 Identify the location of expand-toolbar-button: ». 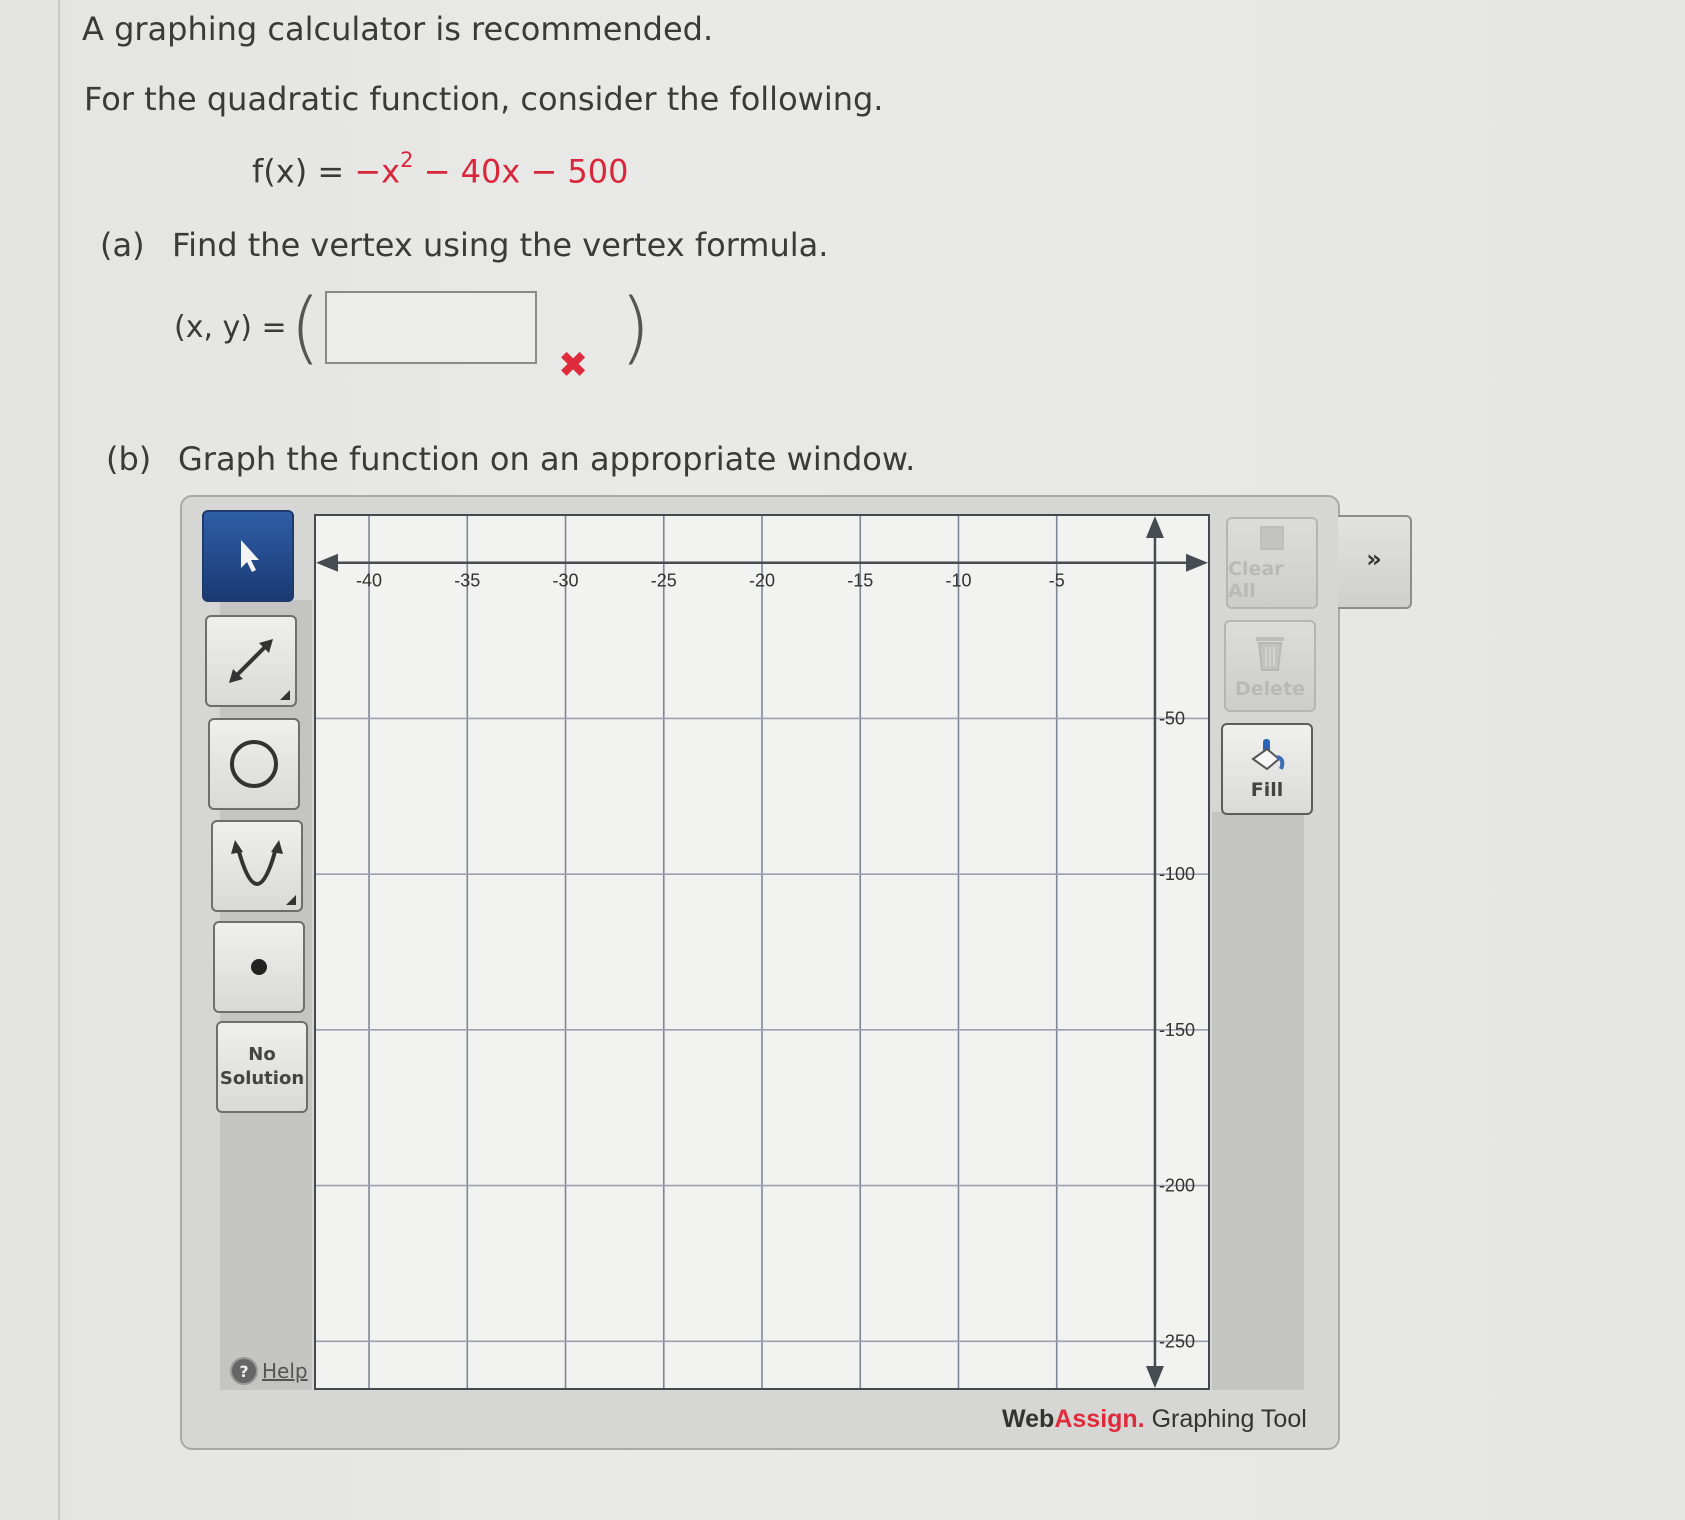
(1375, 562).